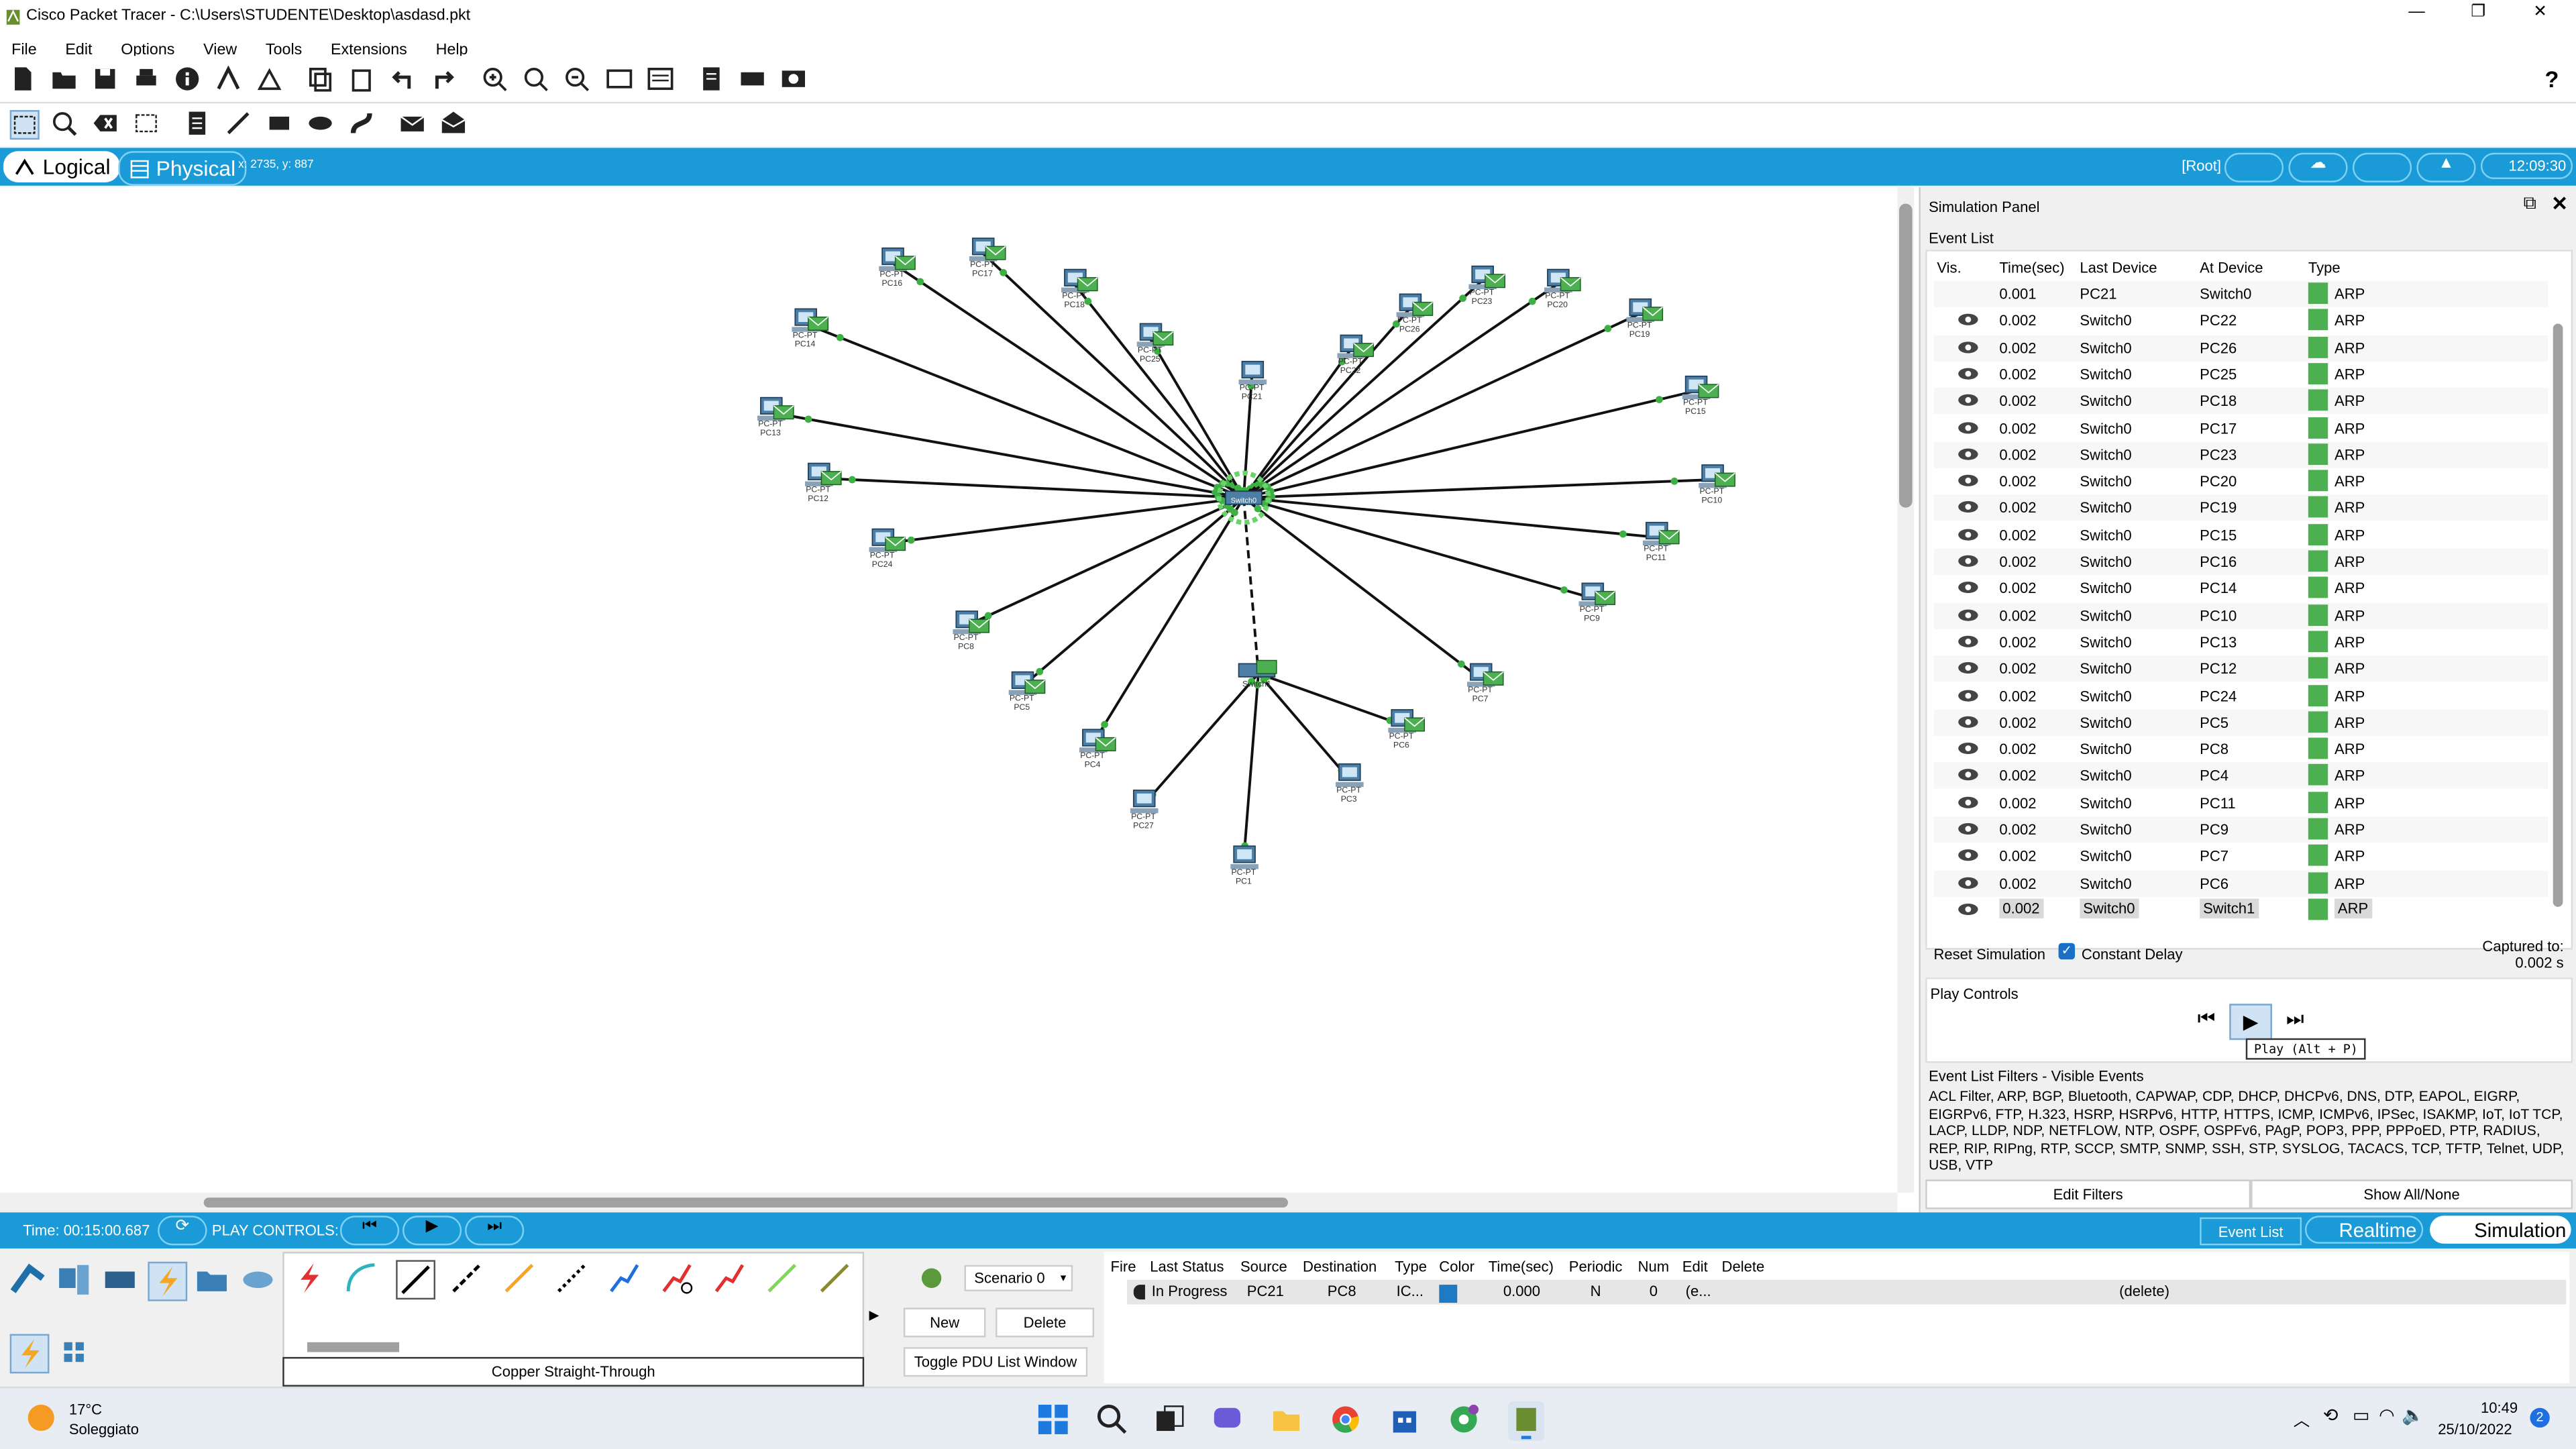 The width and height of the screenshot is (2576, 1449). I want to click on event-row: 0.002 Switch0 PC6 ARP, so click(2240, 883).